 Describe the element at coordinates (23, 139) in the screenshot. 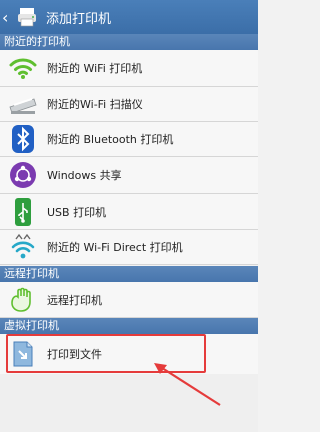

I see `bluetooth-icon` at that location.